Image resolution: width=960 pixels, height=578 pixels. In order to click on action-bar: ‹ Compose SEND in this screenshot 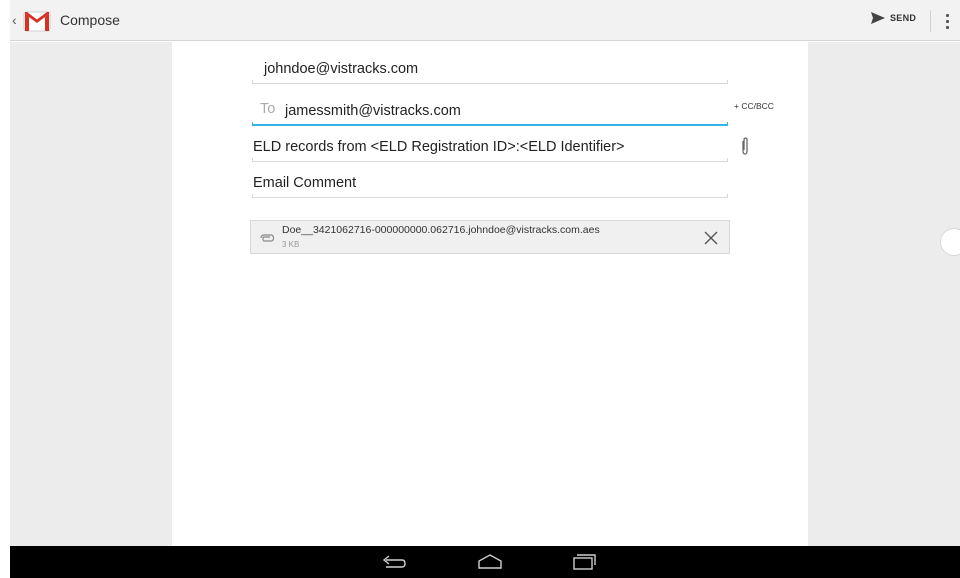, I will do `click(485, 20)`.